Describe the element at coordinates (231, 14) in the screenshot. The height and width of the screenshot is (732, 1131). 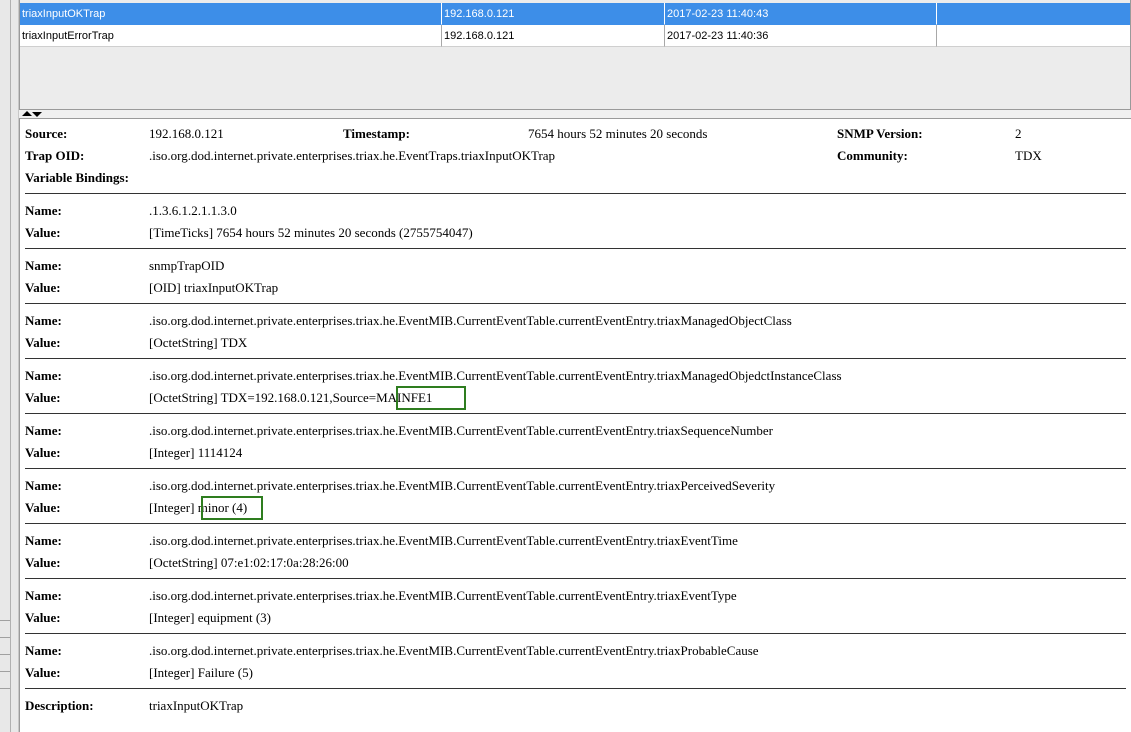
I see `trap-name-cell: triaxInputOKTrap` at that location.